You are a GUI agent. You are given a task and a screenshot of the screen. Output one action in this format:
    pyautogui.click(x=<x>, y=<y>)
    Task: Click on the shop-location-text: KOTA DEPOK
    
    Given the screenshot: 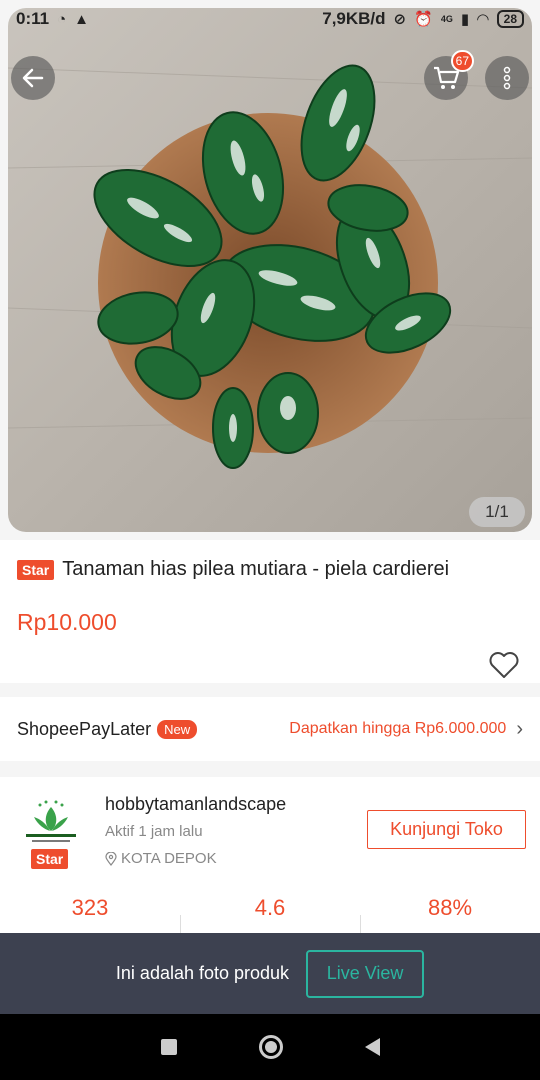 What is the action you would take?
    pyautogui.click(x=169, y=858)
    